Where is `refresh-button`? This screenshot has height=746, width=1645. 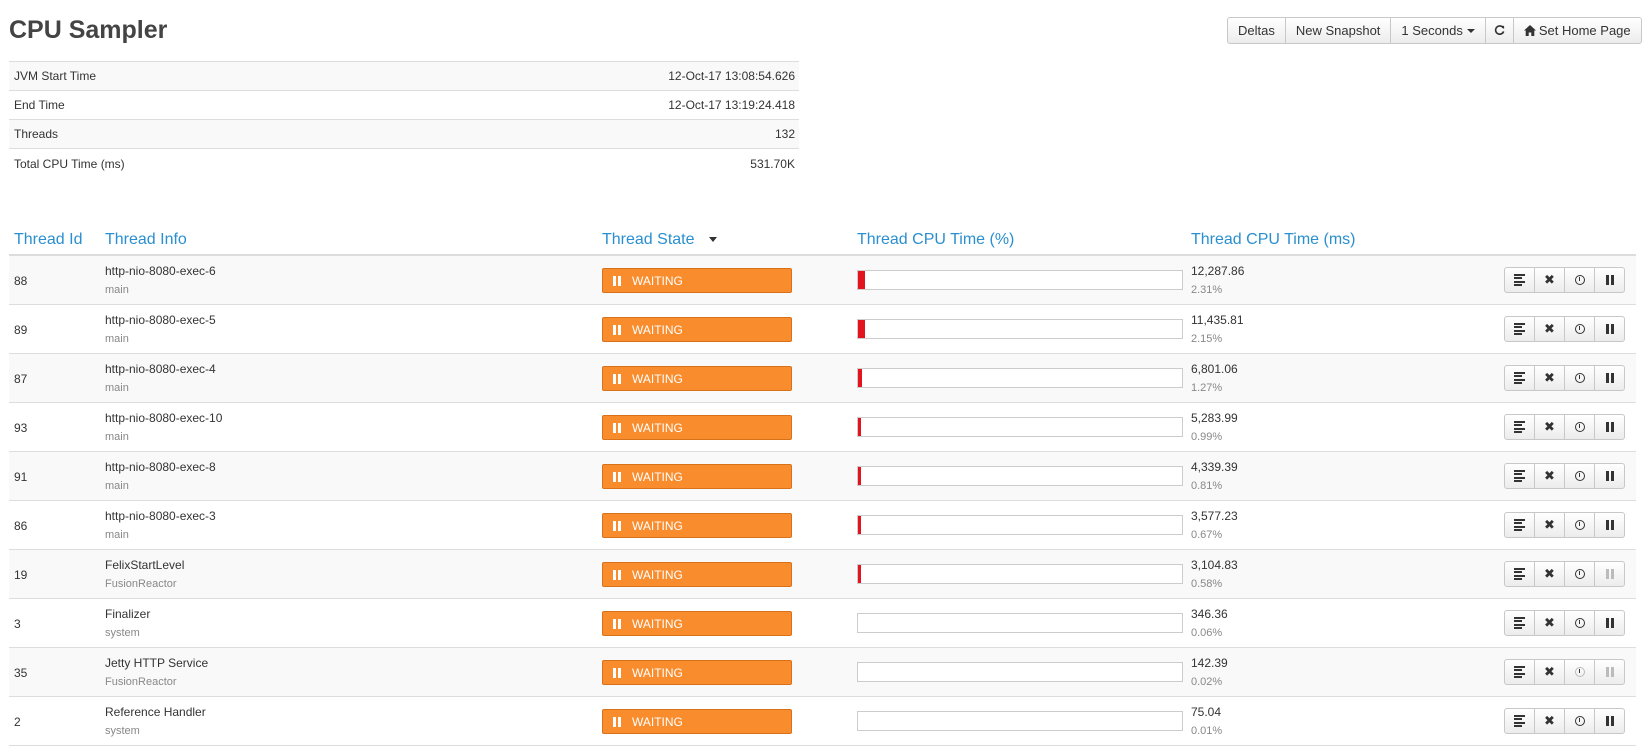 refresh-button is located at coordinates (1499, 30).